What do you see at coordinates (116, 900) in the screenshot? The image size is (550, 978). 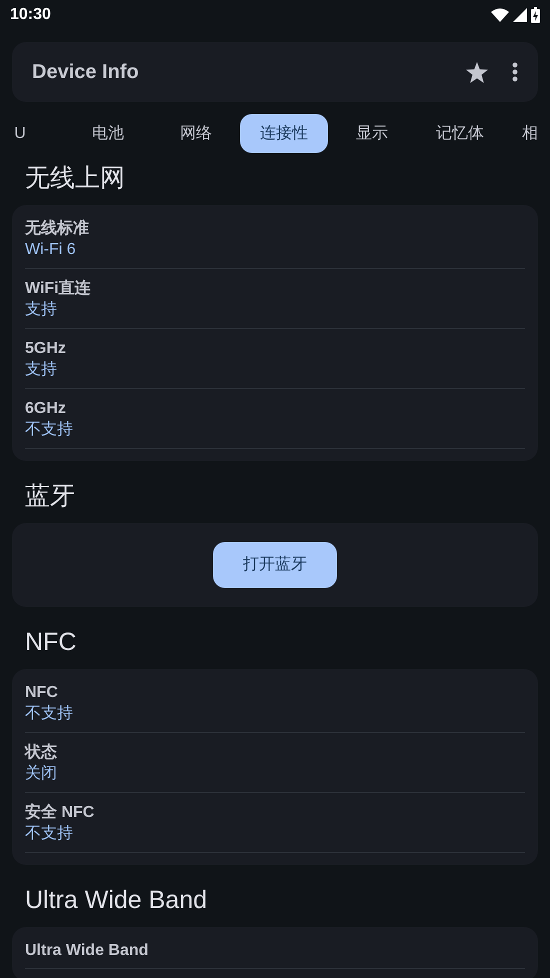 I see `section-title: Ultra Wide Band` at bounding box center [116, 900].